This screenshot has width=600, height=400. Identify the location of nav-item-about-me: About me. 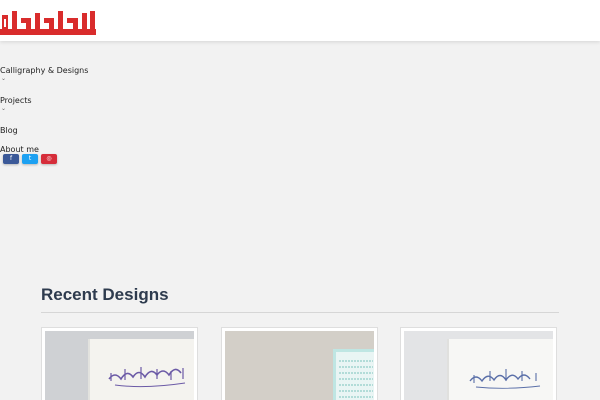
(19, 149).